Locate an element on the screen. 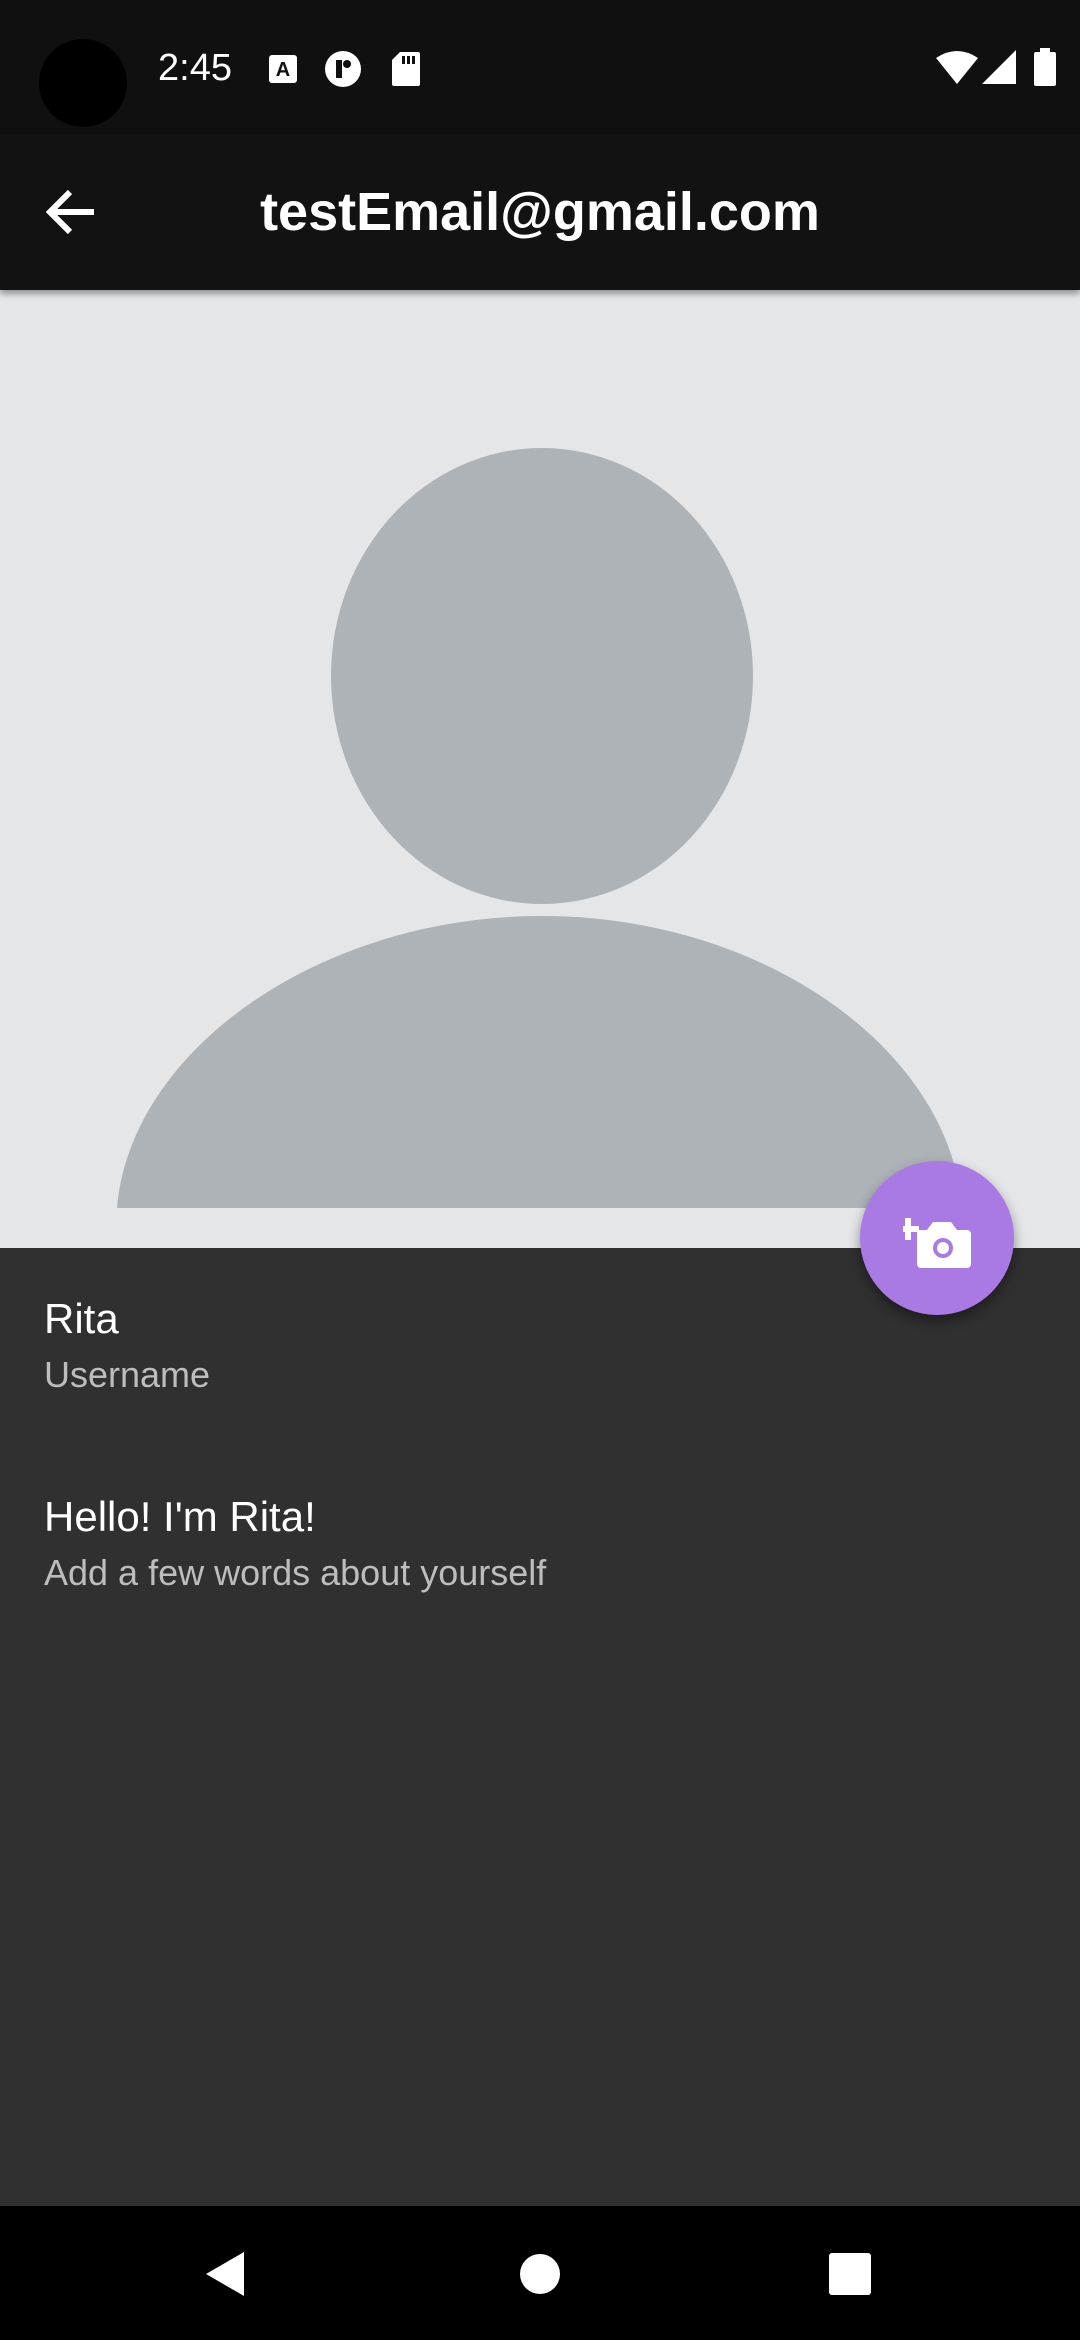 This screenshot has height=2340, width=1080. username-label: Username is located at coordinates (127, 1374).